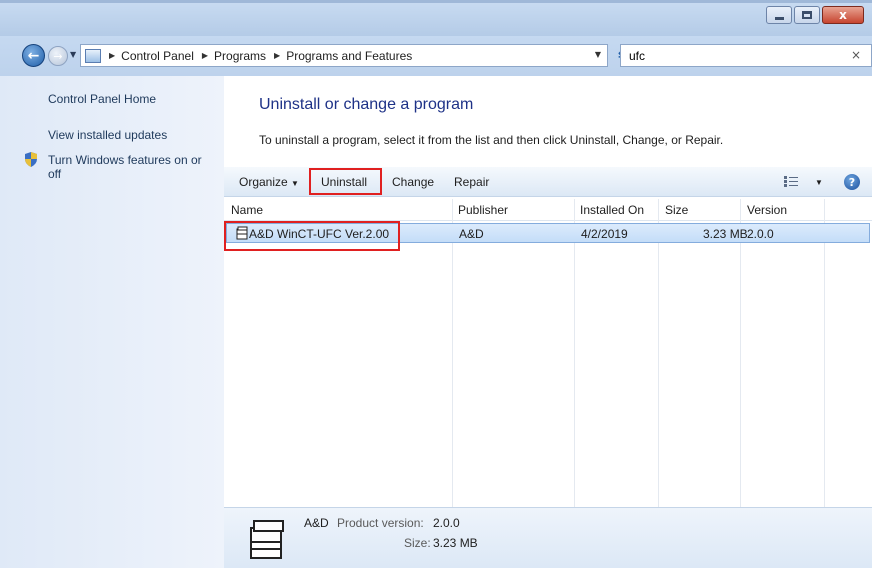  Describe the element at coordinates (54, 174) in the screenshot. I see `windows-features-link-continued: off` at that location.